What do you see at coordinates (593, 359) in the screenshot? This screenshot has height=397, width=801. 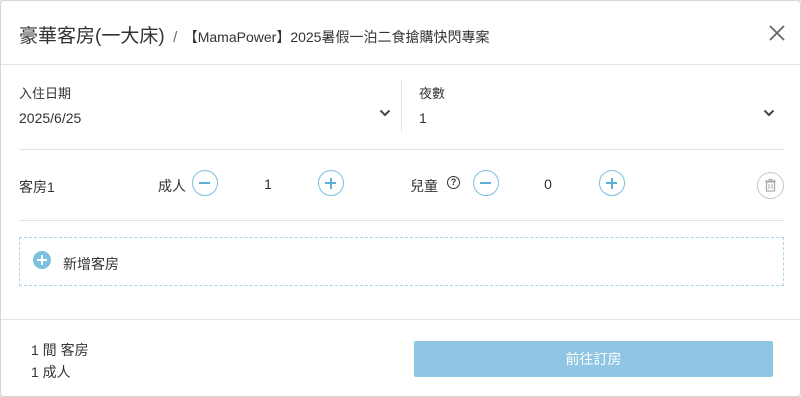 I see `book-button: 前往訂房` at bounding box center [593, 359].